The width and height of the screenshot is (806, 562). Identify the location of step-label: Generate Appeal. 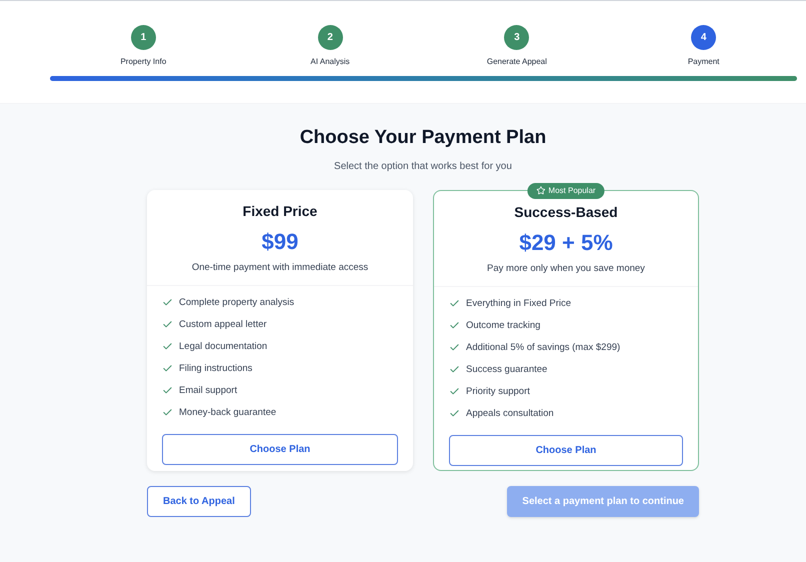
(516, 62).